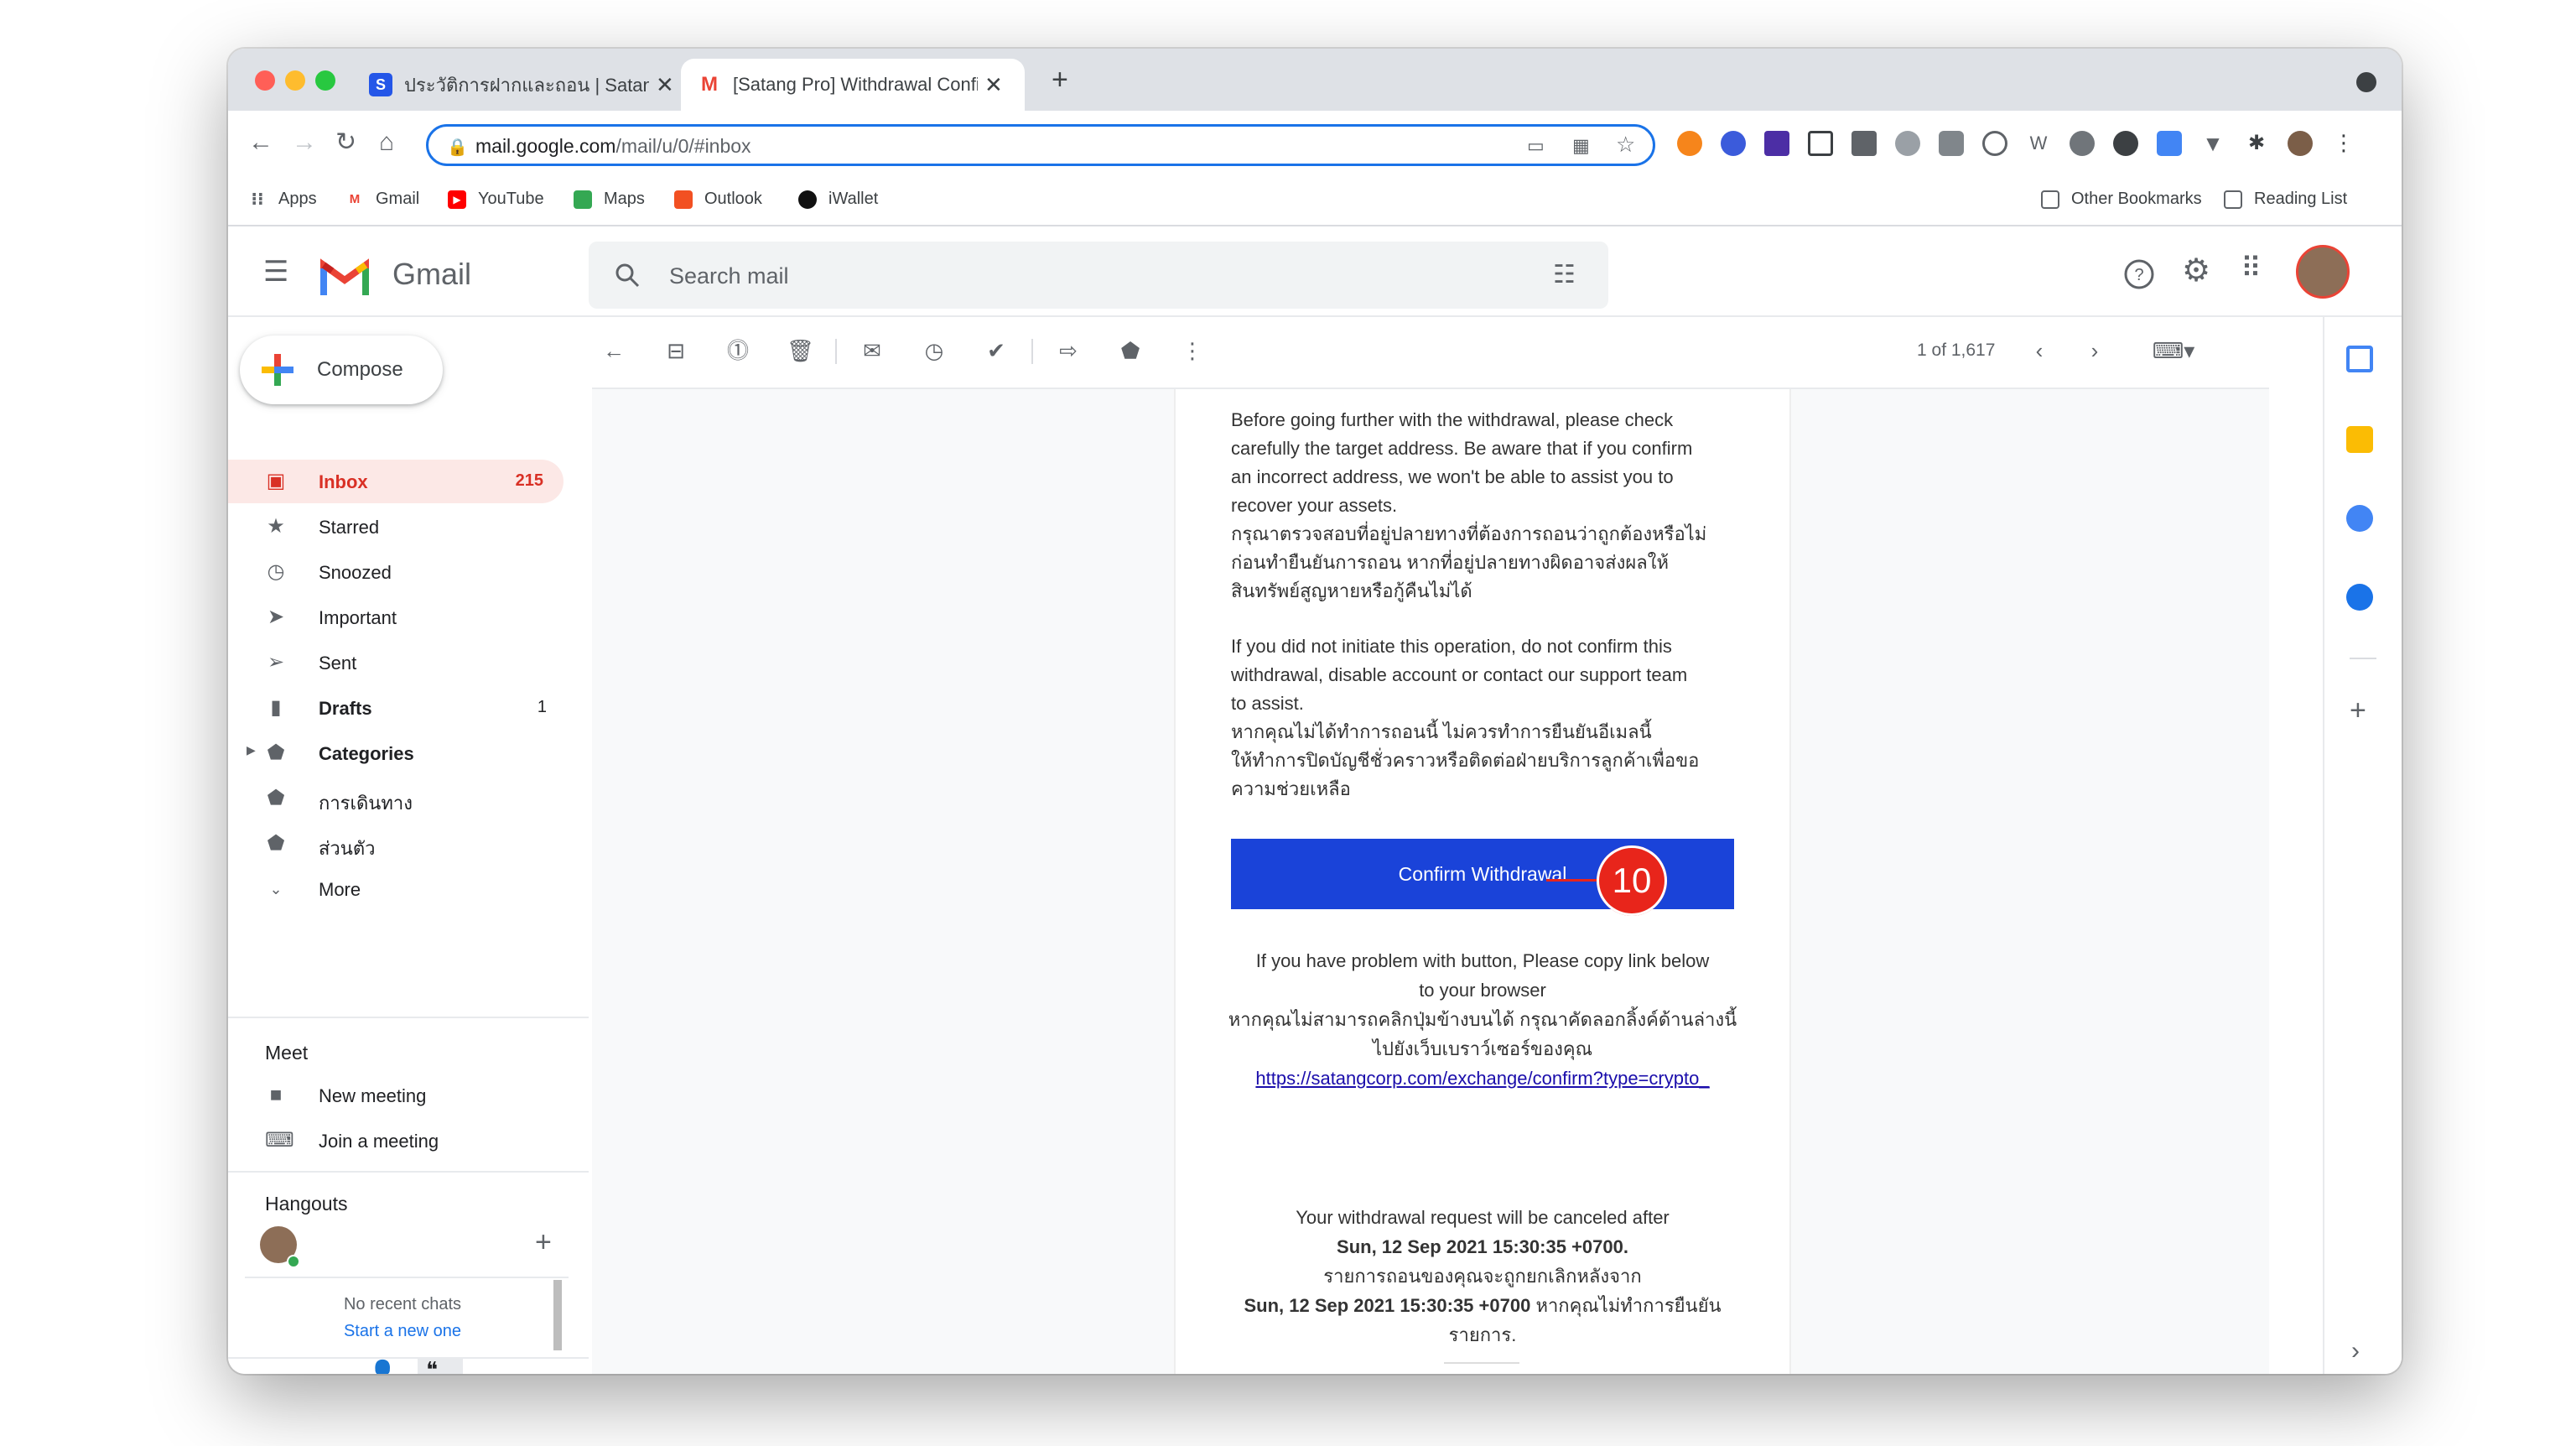 Image resolution: width=2576 pixels, height=1446 pixels. I want to click on contacts-person-icon: 👤, so click(382, 1366).